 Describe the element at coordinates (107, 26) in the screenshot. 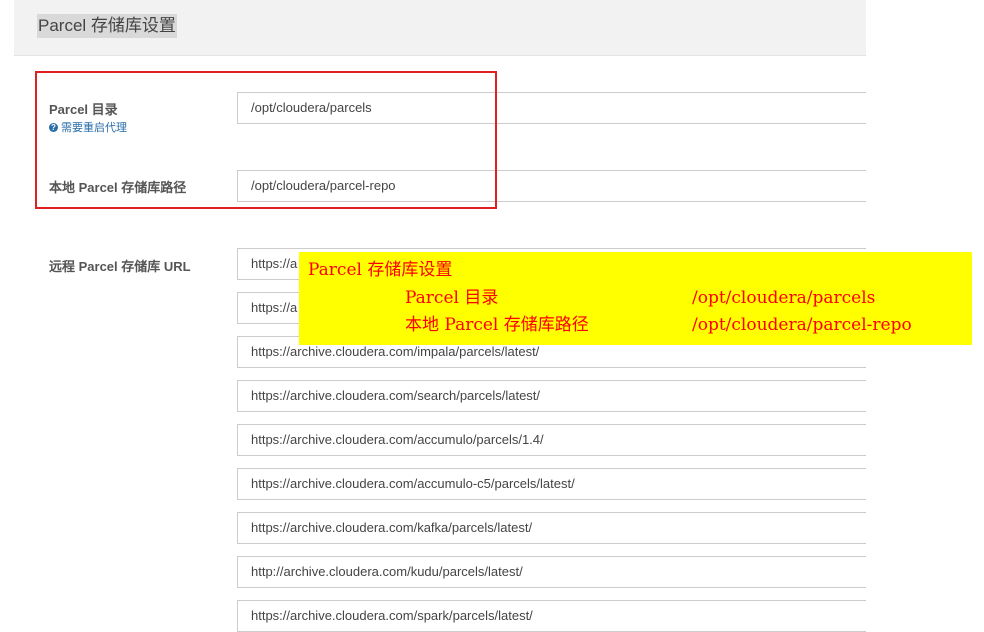

I see `section-title: Parcel 存储库设置` at that location.